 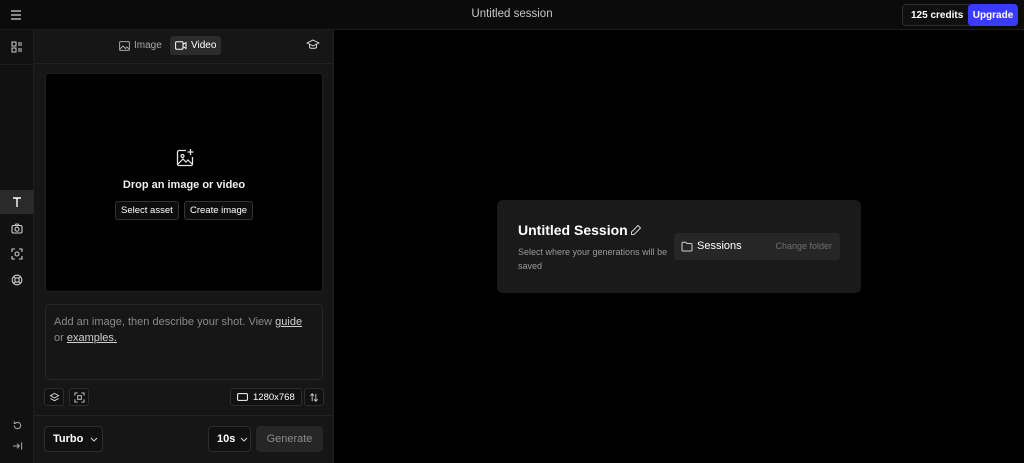 I want to click on swap-dimensions-button, so click(x=314, y=397).